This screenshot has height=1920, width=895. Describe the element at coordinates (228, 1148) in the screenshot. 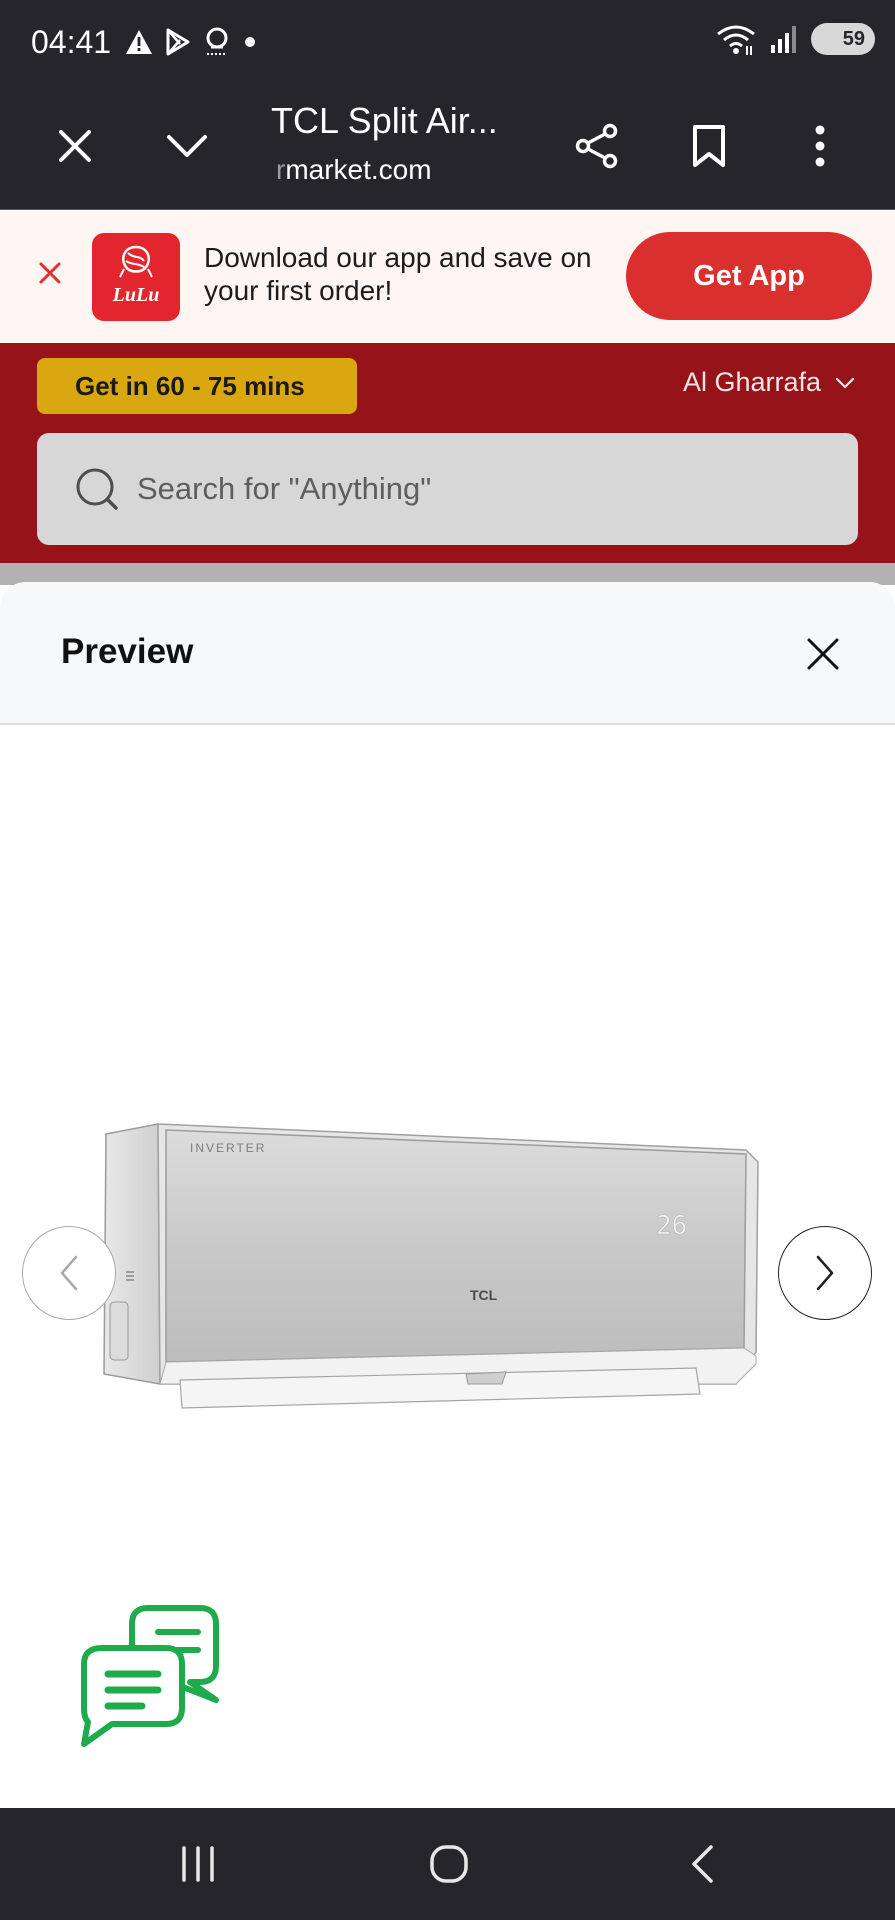

I see `product-badge-text: INVERTER` at that location.